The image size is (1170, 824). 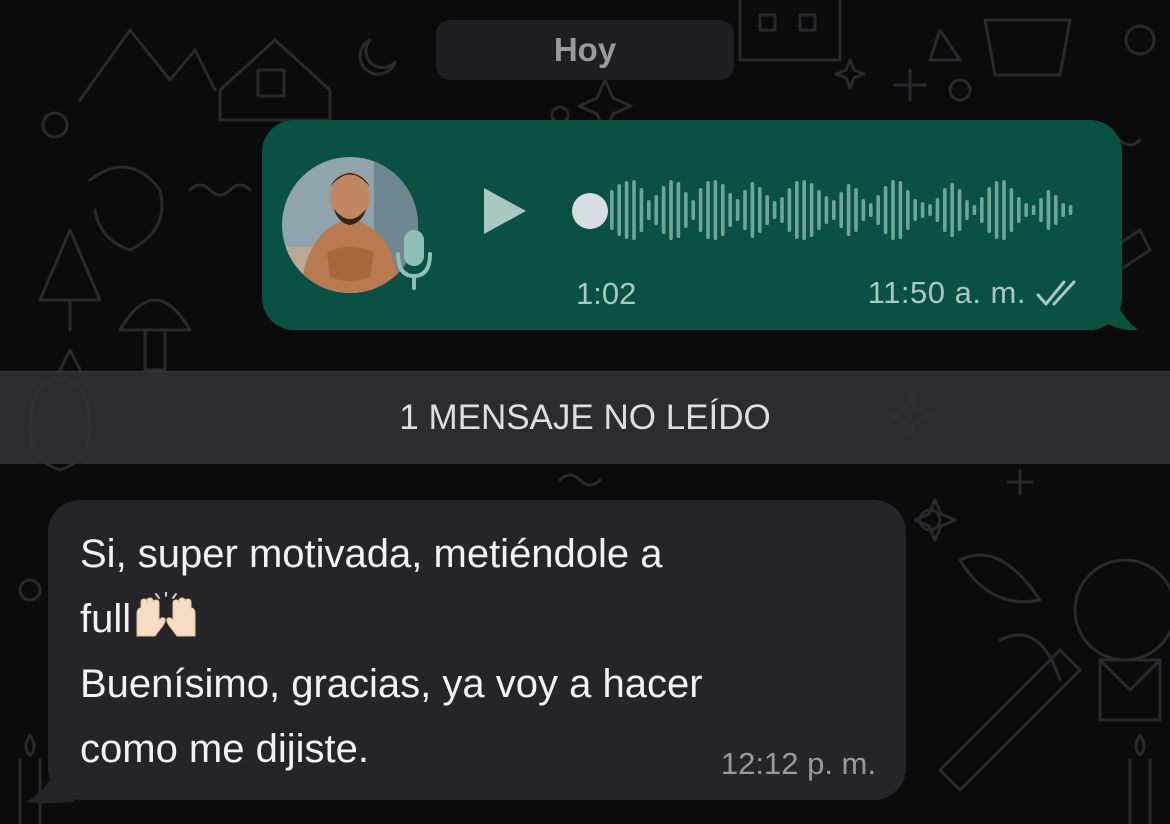 I want to click on voice-message-time: 11:50 a. m., so click(x=946, y=292).